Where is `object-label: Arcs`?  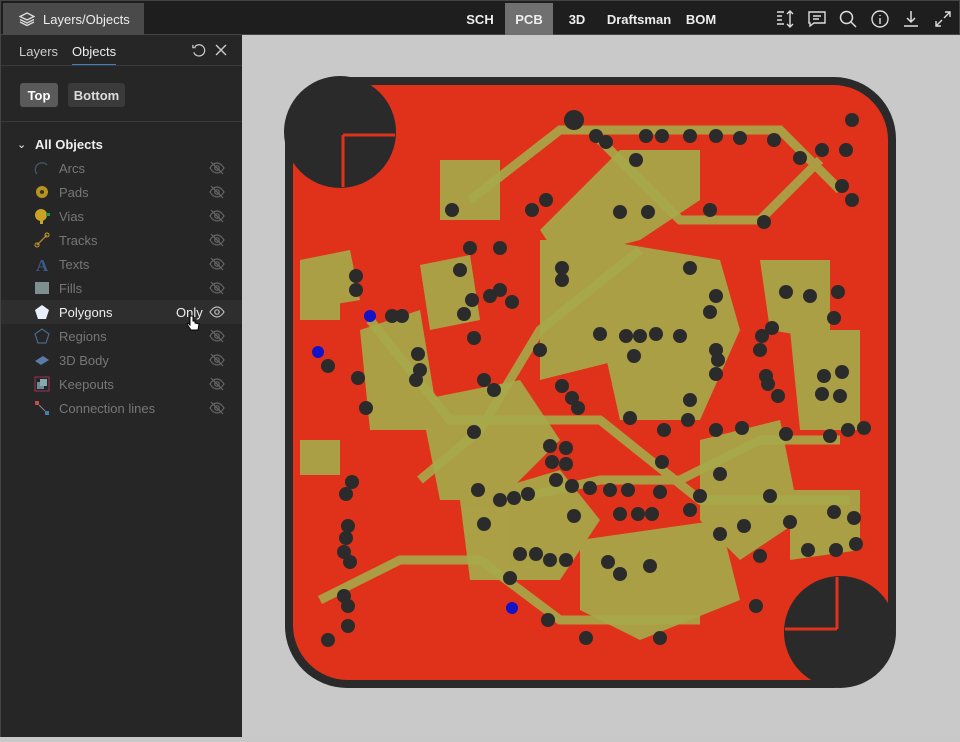
object-label: Arcs is located at coordinates (72, 168).